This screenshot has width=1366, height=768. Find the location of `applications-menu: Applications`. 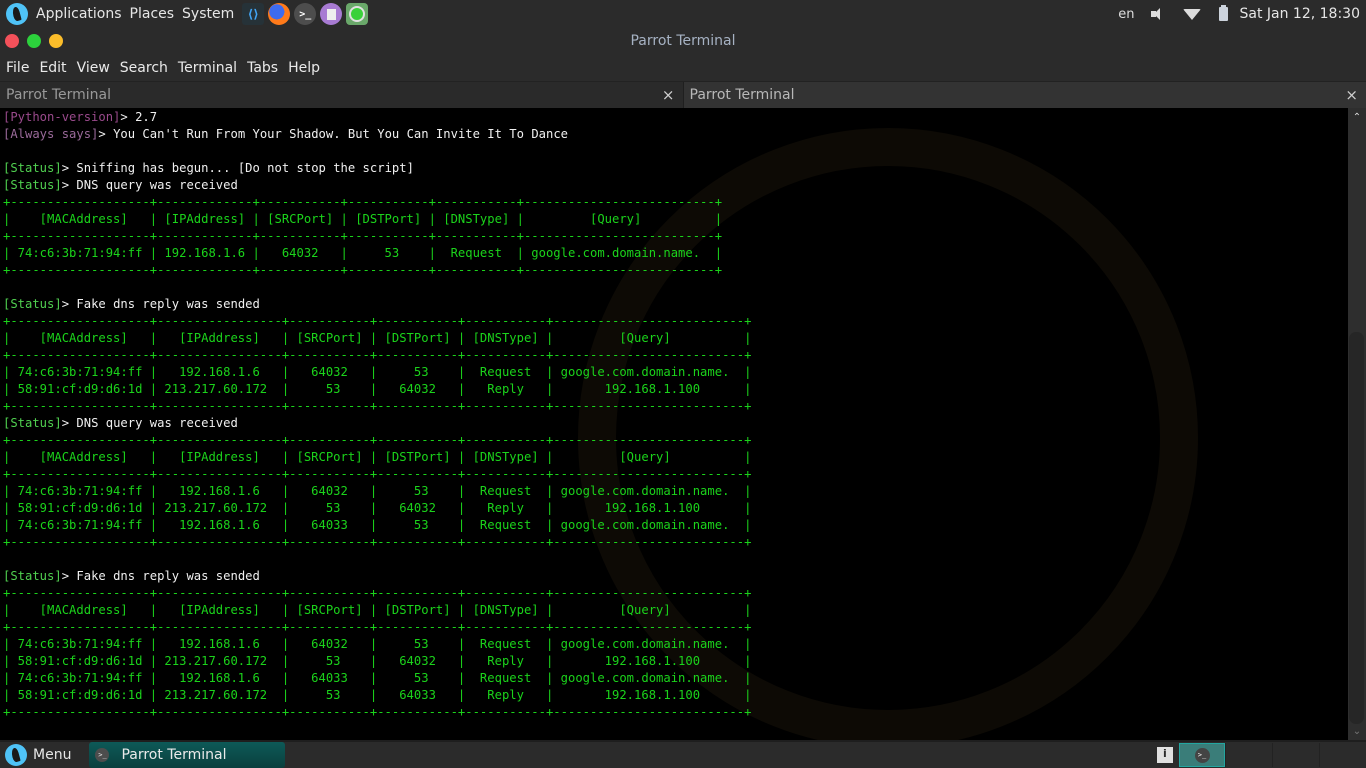

applications-menu: Applications is located at coordinates (81, 14).